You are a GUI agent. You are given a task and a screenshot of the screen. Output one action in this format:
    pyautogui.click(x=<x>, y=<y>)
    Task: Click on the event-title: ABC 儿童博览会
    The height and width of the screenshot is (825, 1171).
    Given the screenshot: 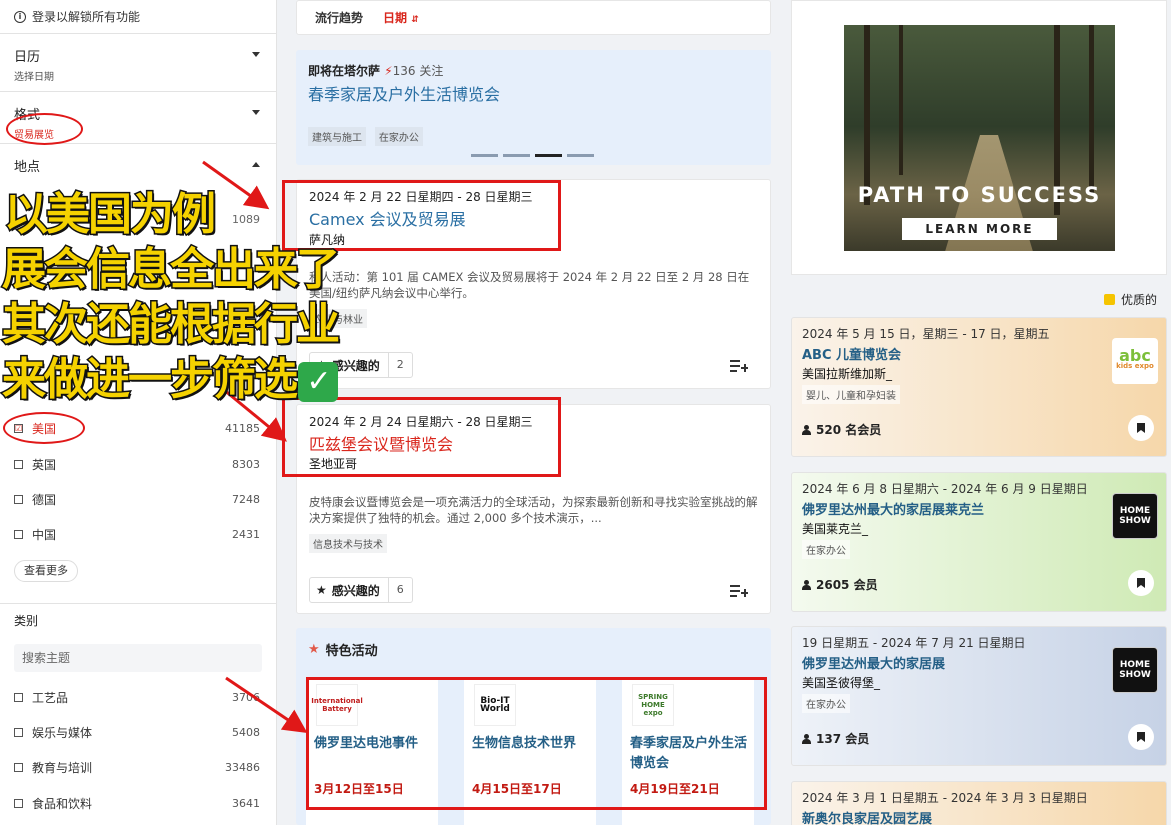 What is the action you would take?
    pyautogui.click(x=851, y=353)
    